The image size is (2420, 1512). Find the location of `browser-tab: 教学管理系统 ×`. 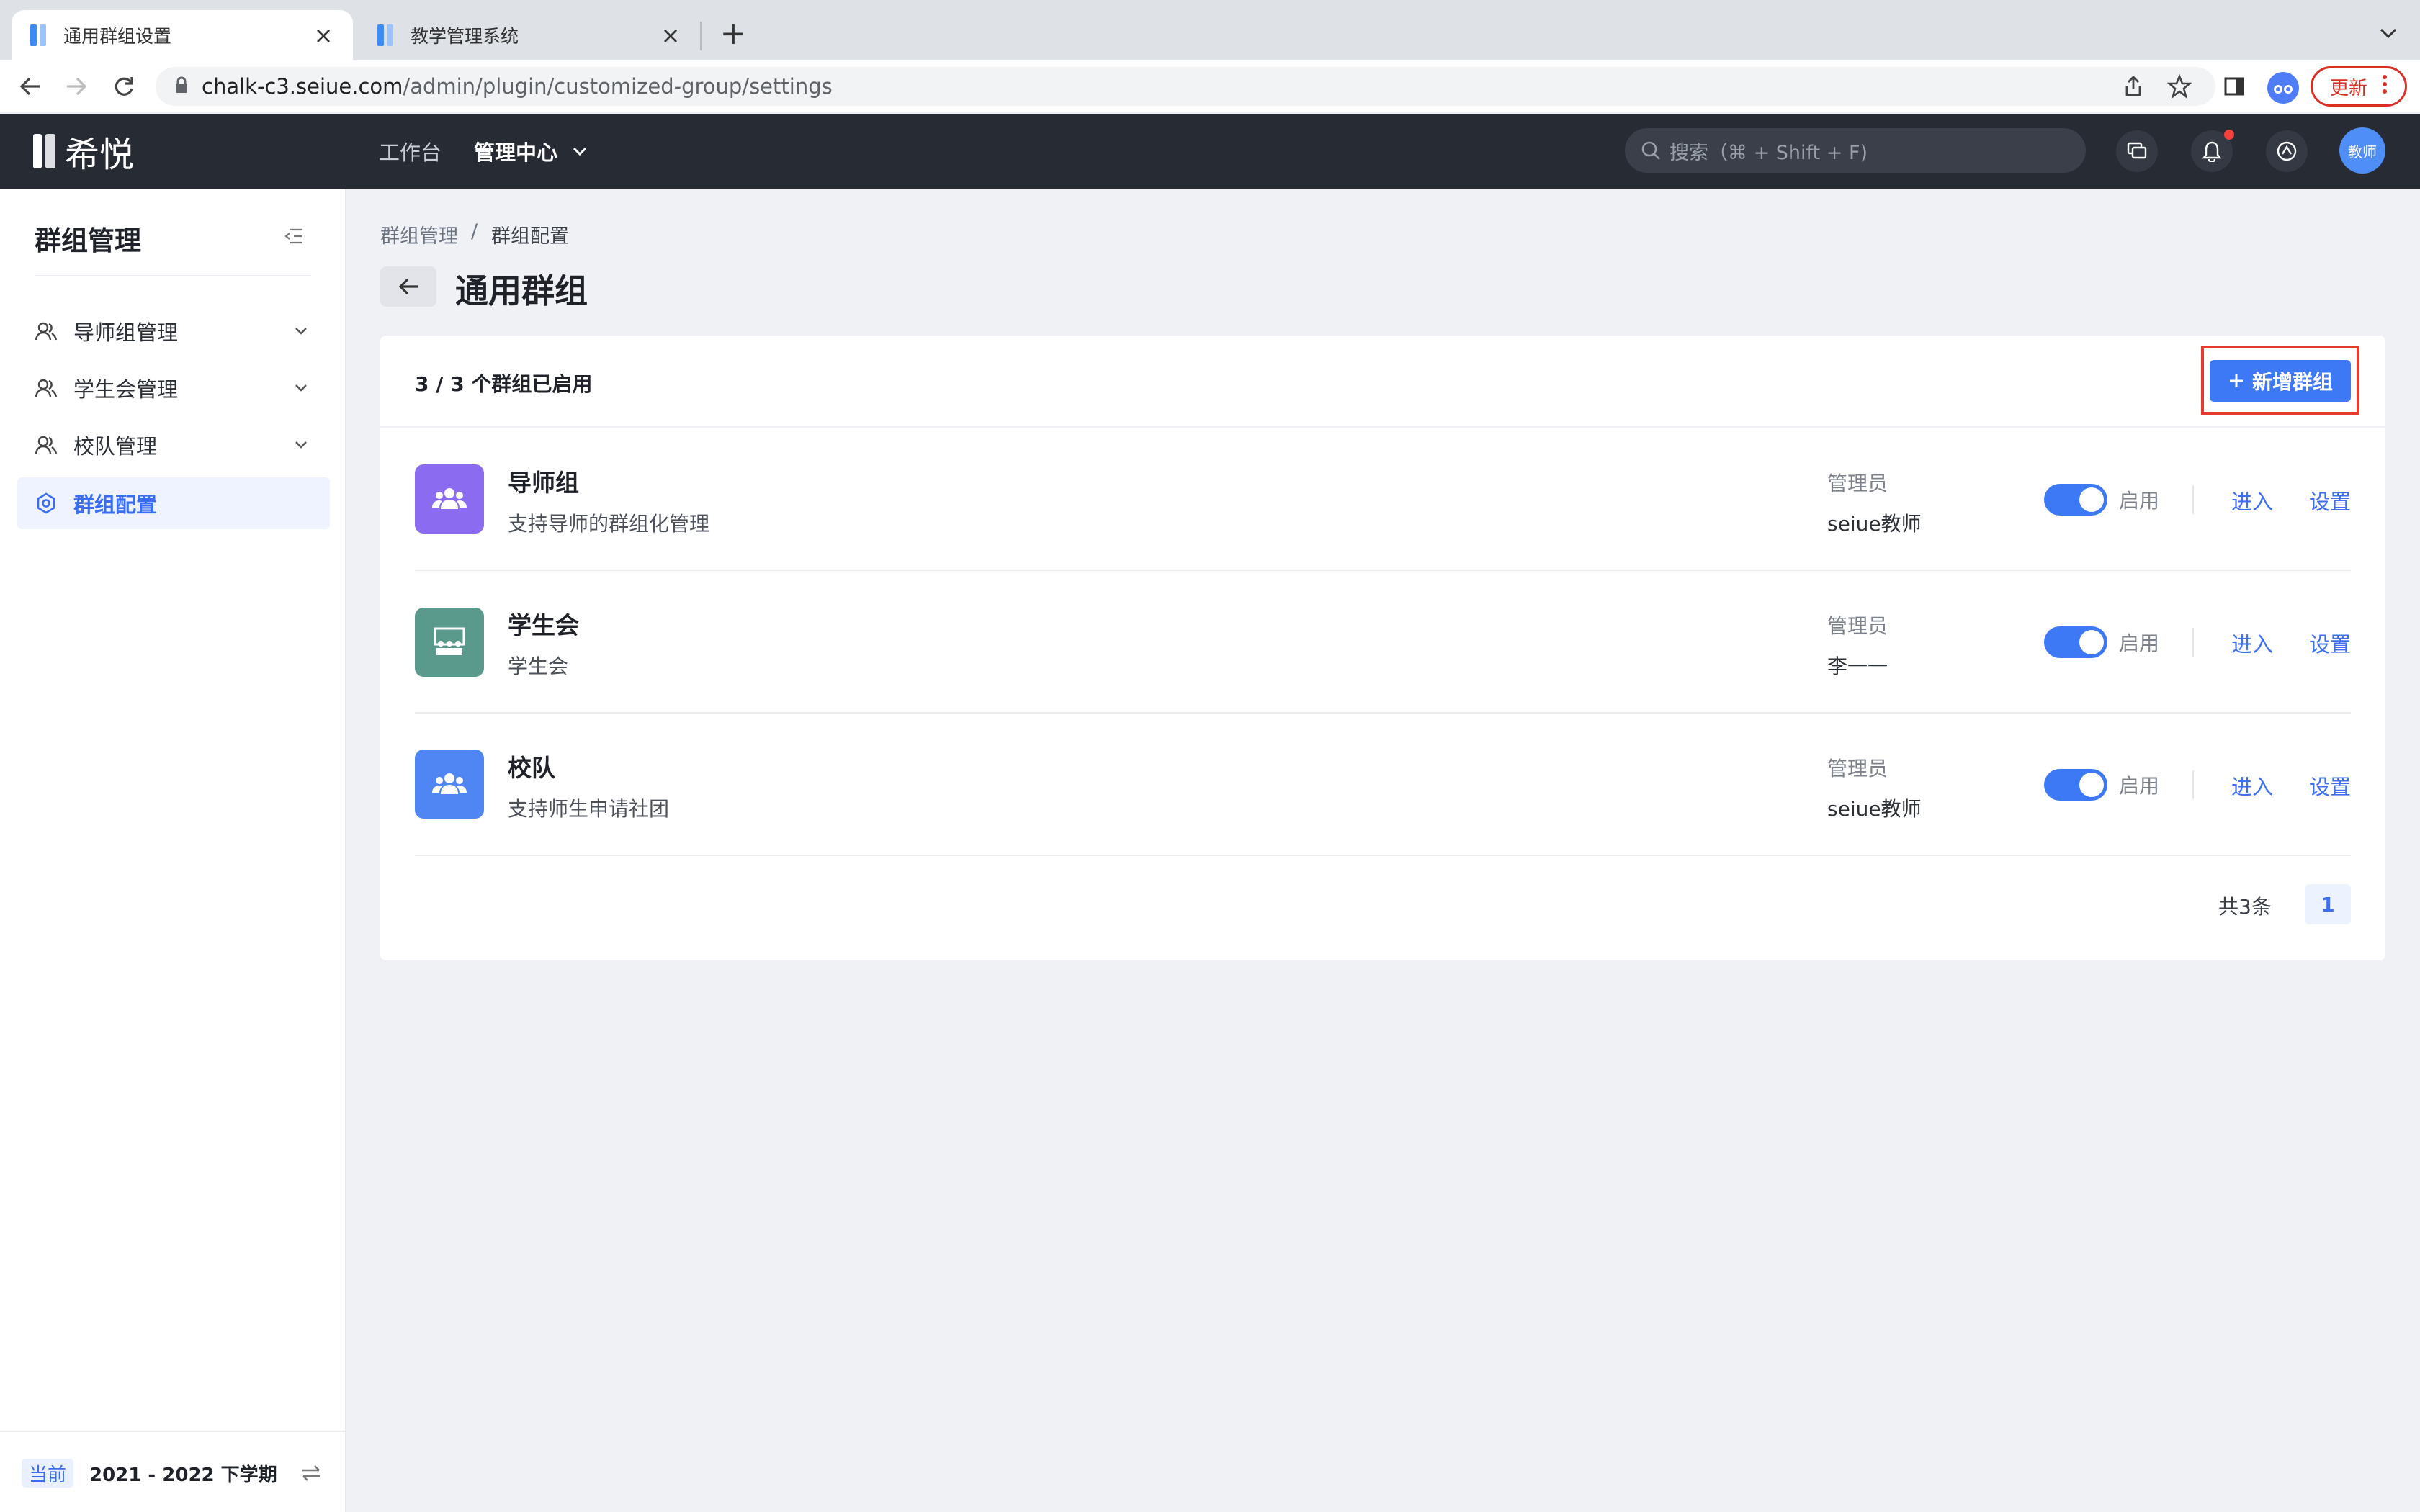

browser-tab: 教学管理系统 × is located at coordinates (529, 35).